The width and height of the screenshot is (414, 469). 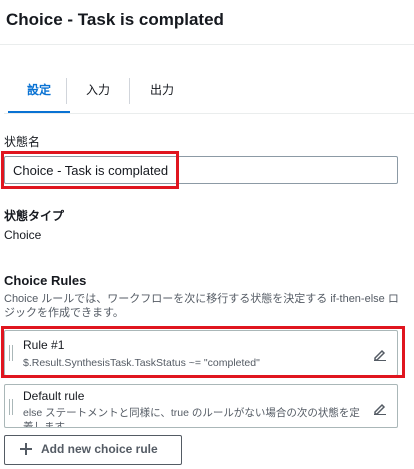 What do you see at coordinates (34, 216) in the screenshot?
I see `state-type-label: 状態タイプ` at bounding box center [34, 216].